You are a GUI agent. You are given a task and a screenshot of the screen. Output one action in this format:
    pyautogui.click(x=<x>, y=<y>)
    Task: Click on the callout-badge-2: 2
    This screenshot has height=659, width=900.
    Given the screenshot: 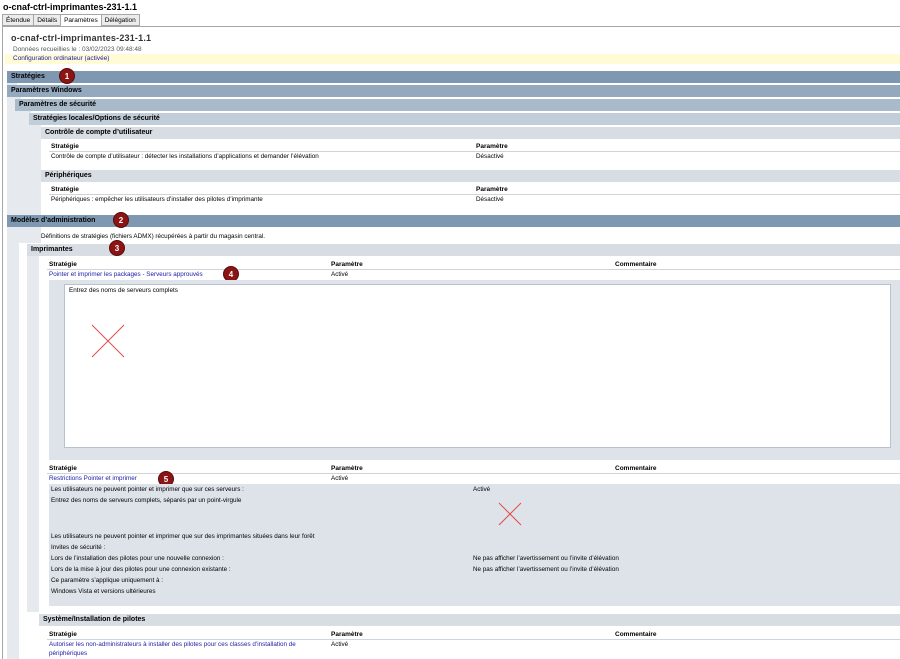 What is the action you would take?
    pyautogui.click(x=121, y=220)
    